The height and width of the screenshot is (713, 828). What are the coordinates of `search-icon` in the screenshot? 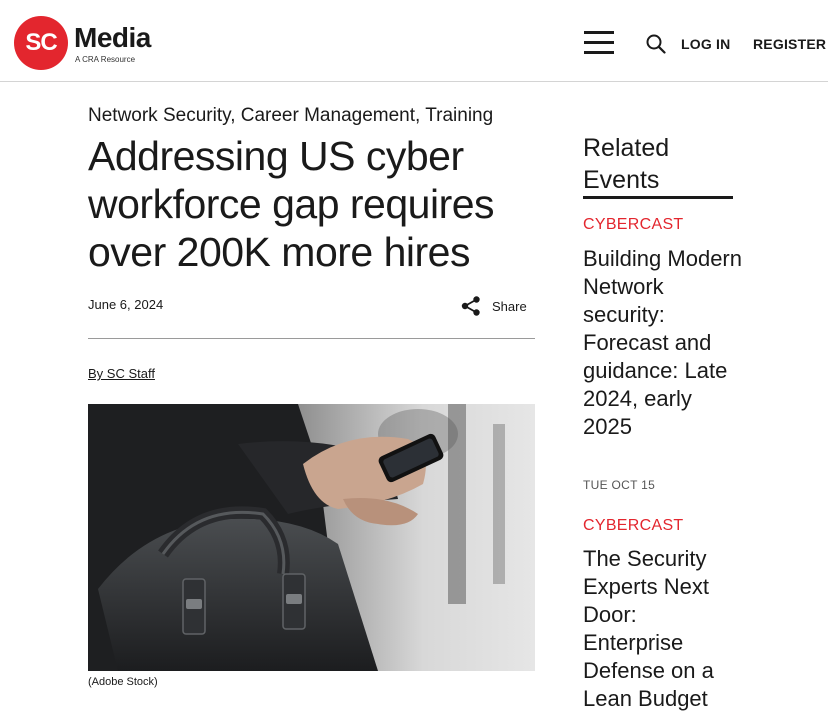 It's located at (656, 44).